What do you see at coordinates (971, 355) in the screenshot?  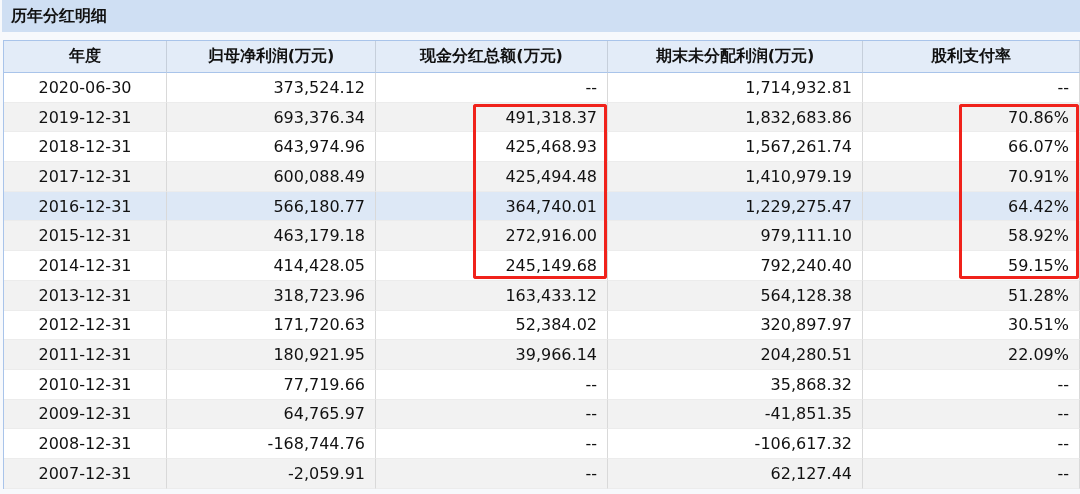 I see `table-cell: 22.09%` at bounding box center [971, 355].